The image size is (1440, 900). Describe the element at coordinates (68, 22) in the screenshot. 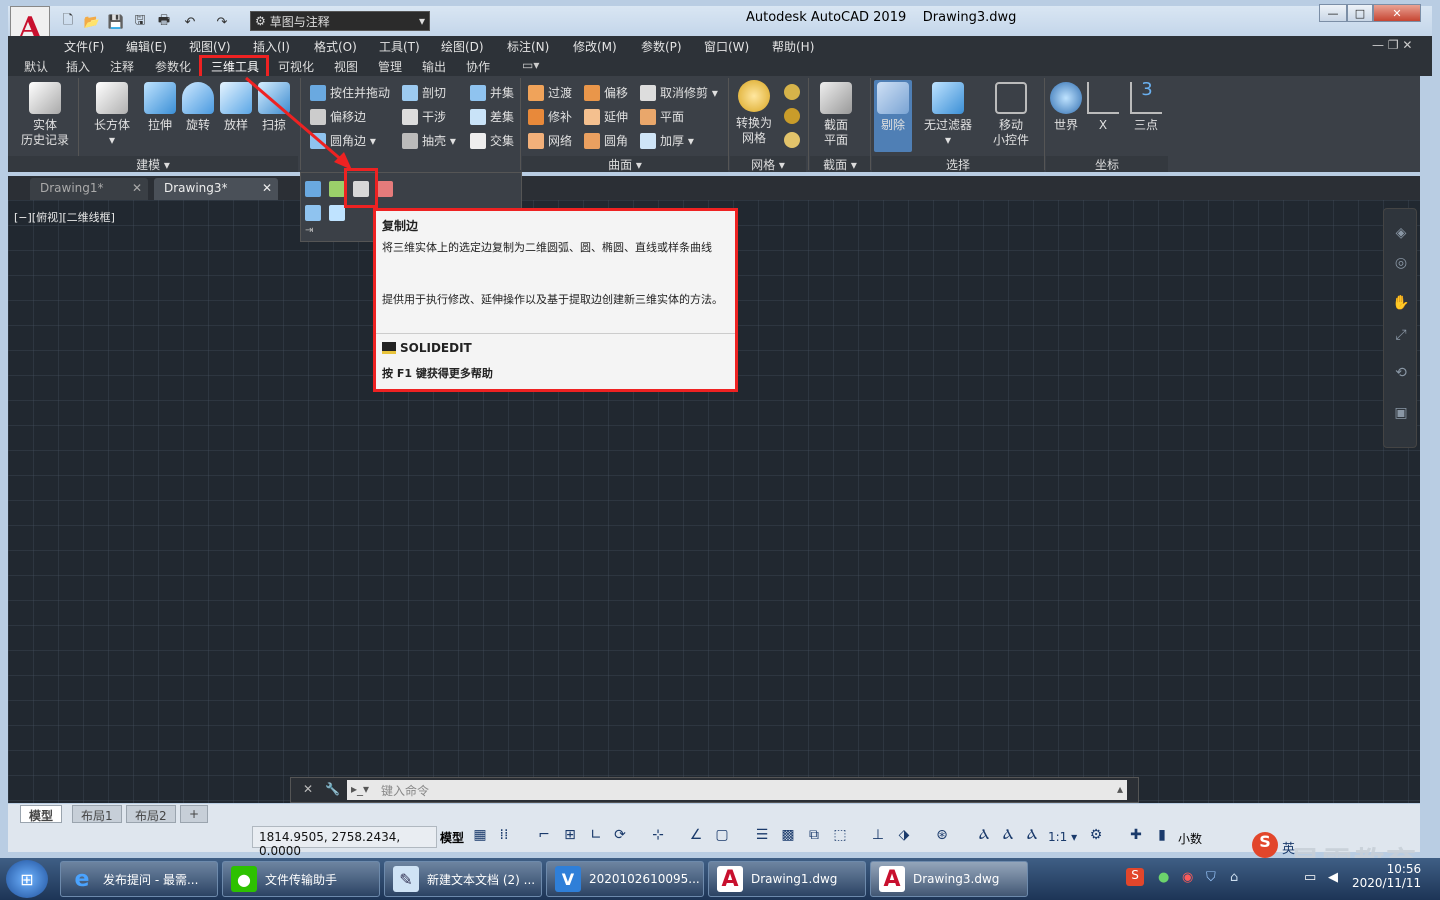

I see `new-file-icon: 🗋` at that location.